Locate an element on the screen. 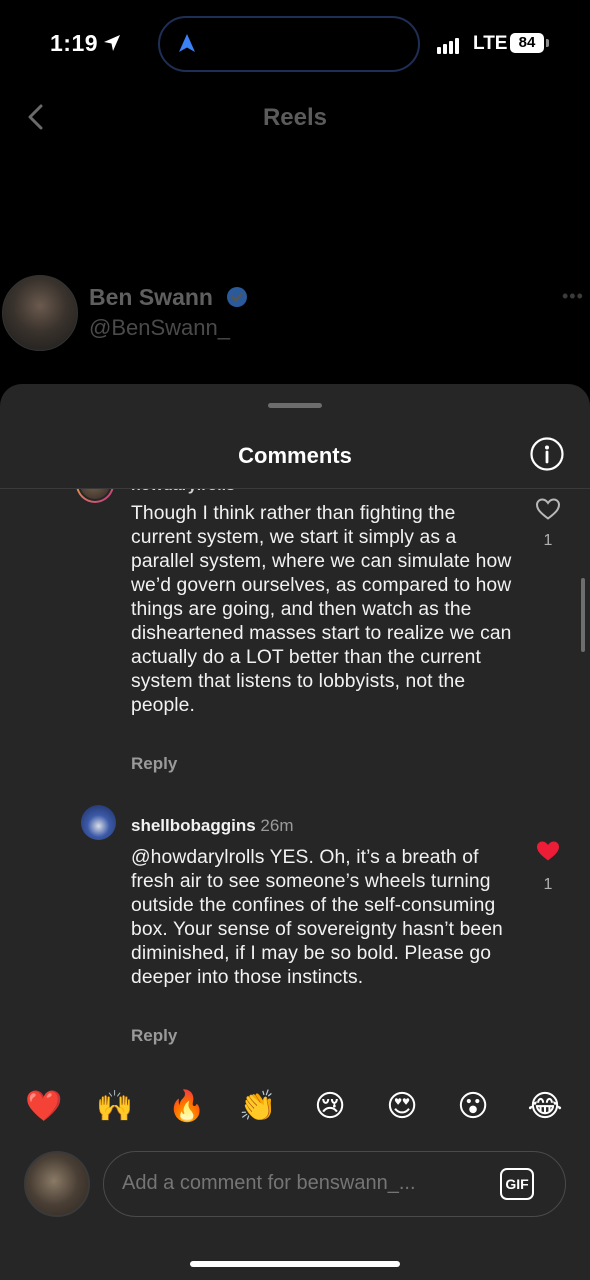 This screenshot has width=590, height=1280. status-time: 1:19 is located at coordinates (74, 43).